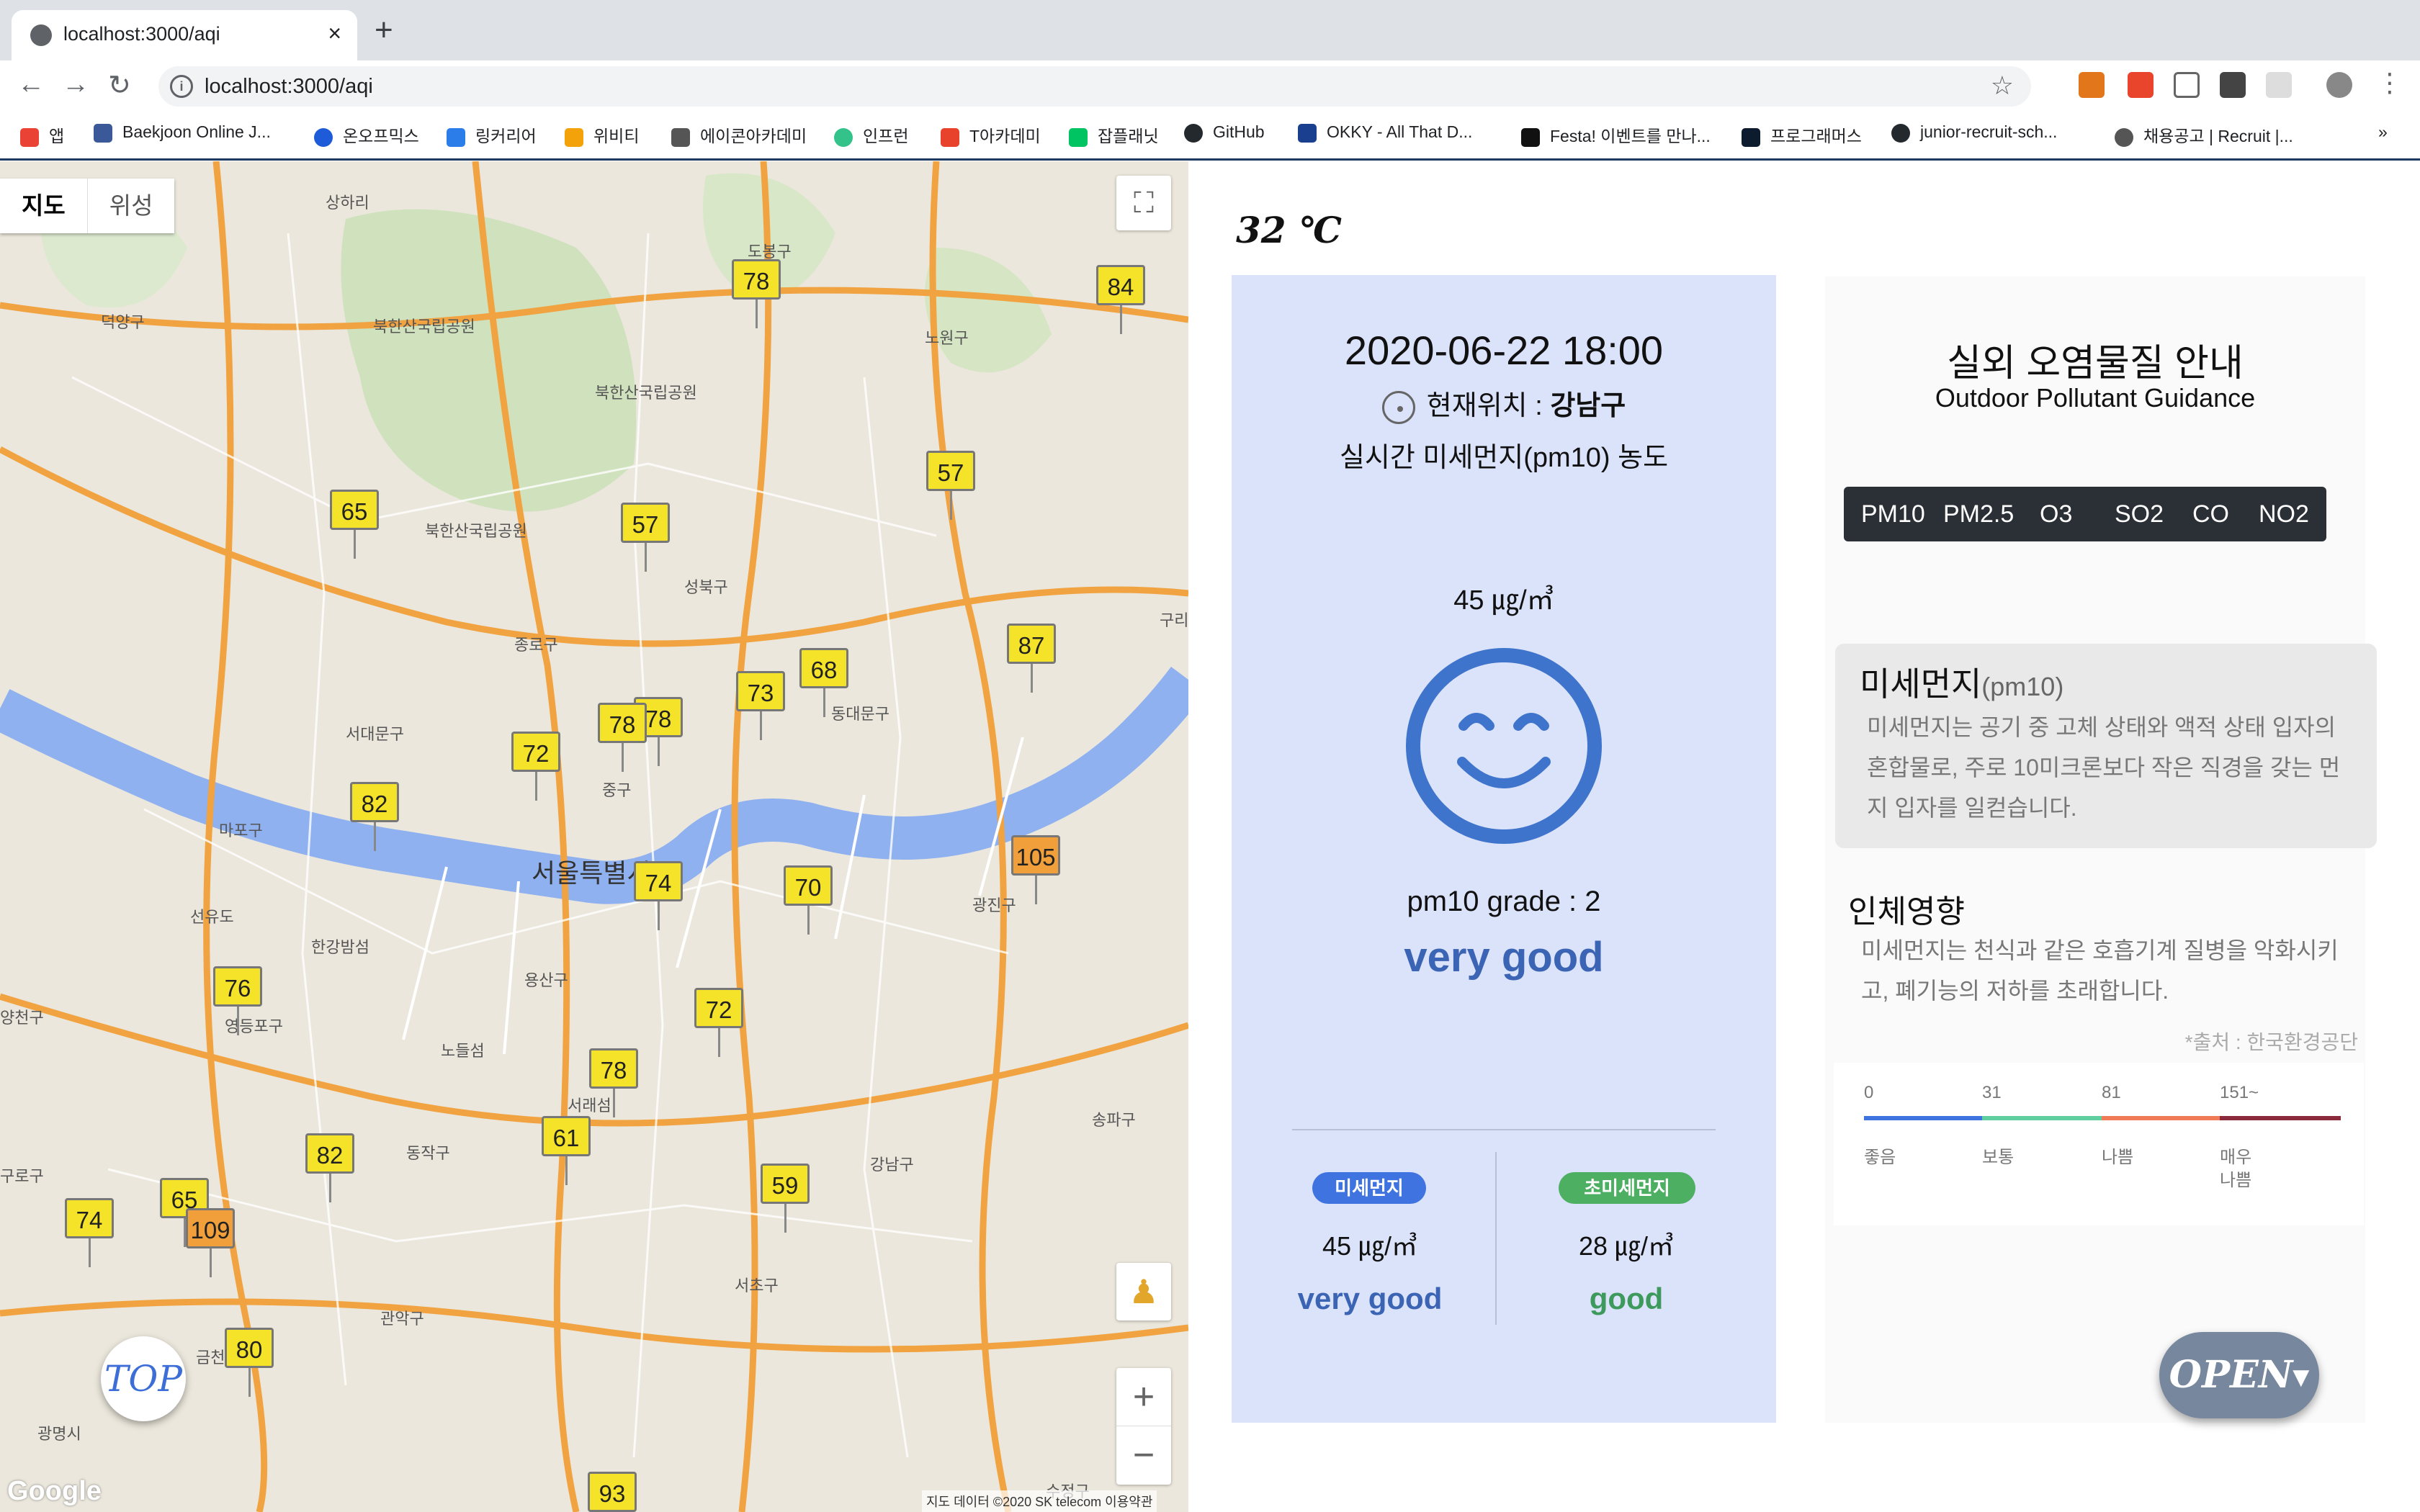  I want to click on aqi-marker: 76, so click(237, 1000).